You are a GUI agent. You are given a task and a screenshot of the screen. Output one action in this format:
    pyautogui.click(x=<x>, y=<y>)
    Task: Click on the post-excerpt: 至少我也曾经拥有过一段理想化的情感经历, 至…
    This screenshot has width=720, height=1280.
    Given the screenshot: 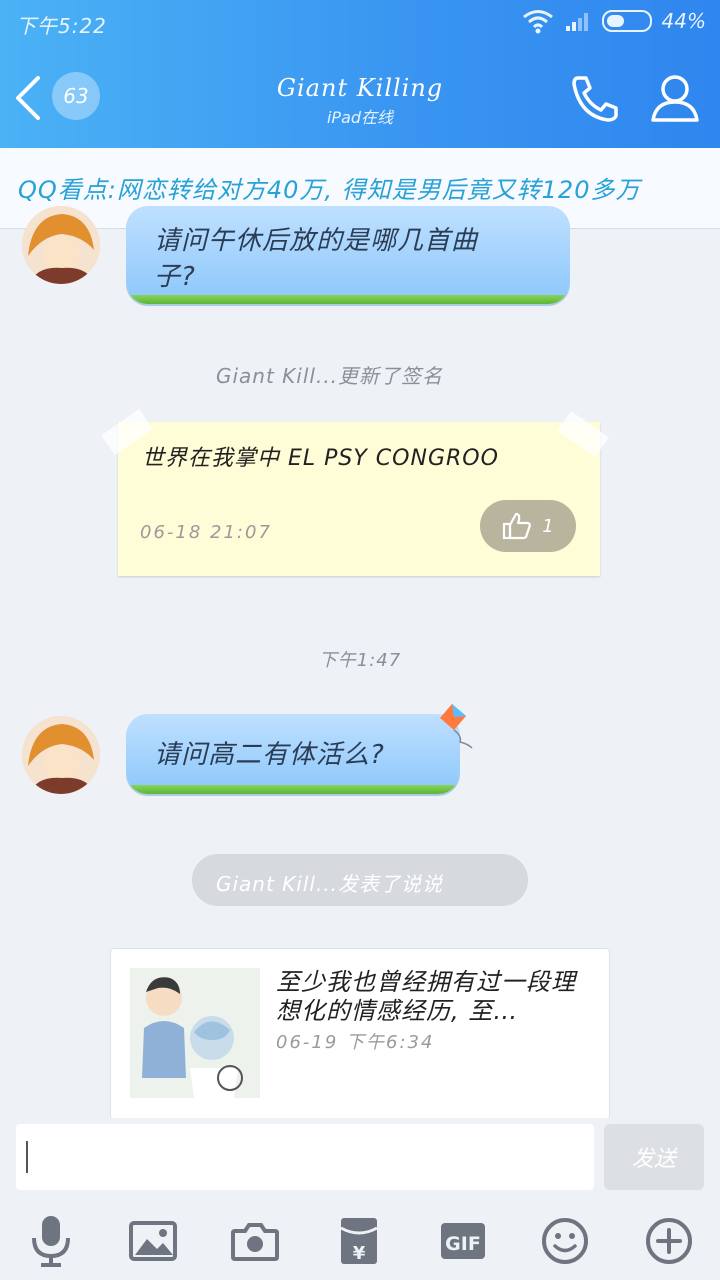 What is the action you would take?
    pyautogui.click(x=426, y=996)
    